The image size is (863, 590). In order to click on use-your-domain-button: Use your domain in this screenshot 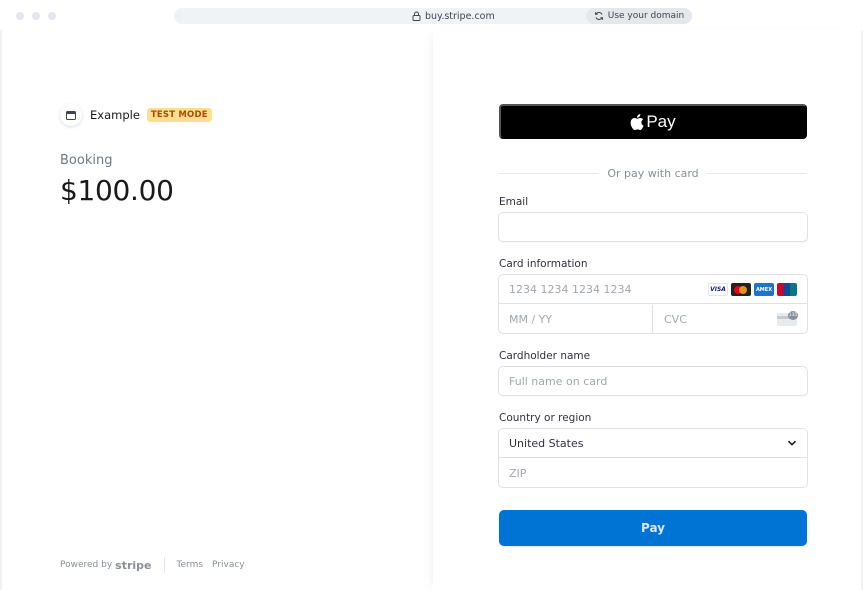, I will do `click(639, 16)`.